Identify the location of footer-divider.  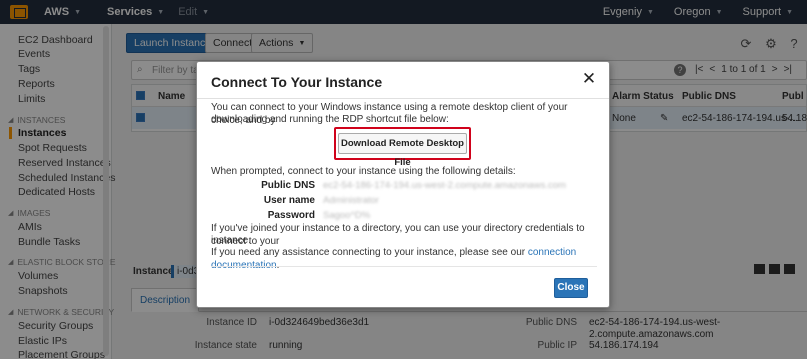
(404, 266).